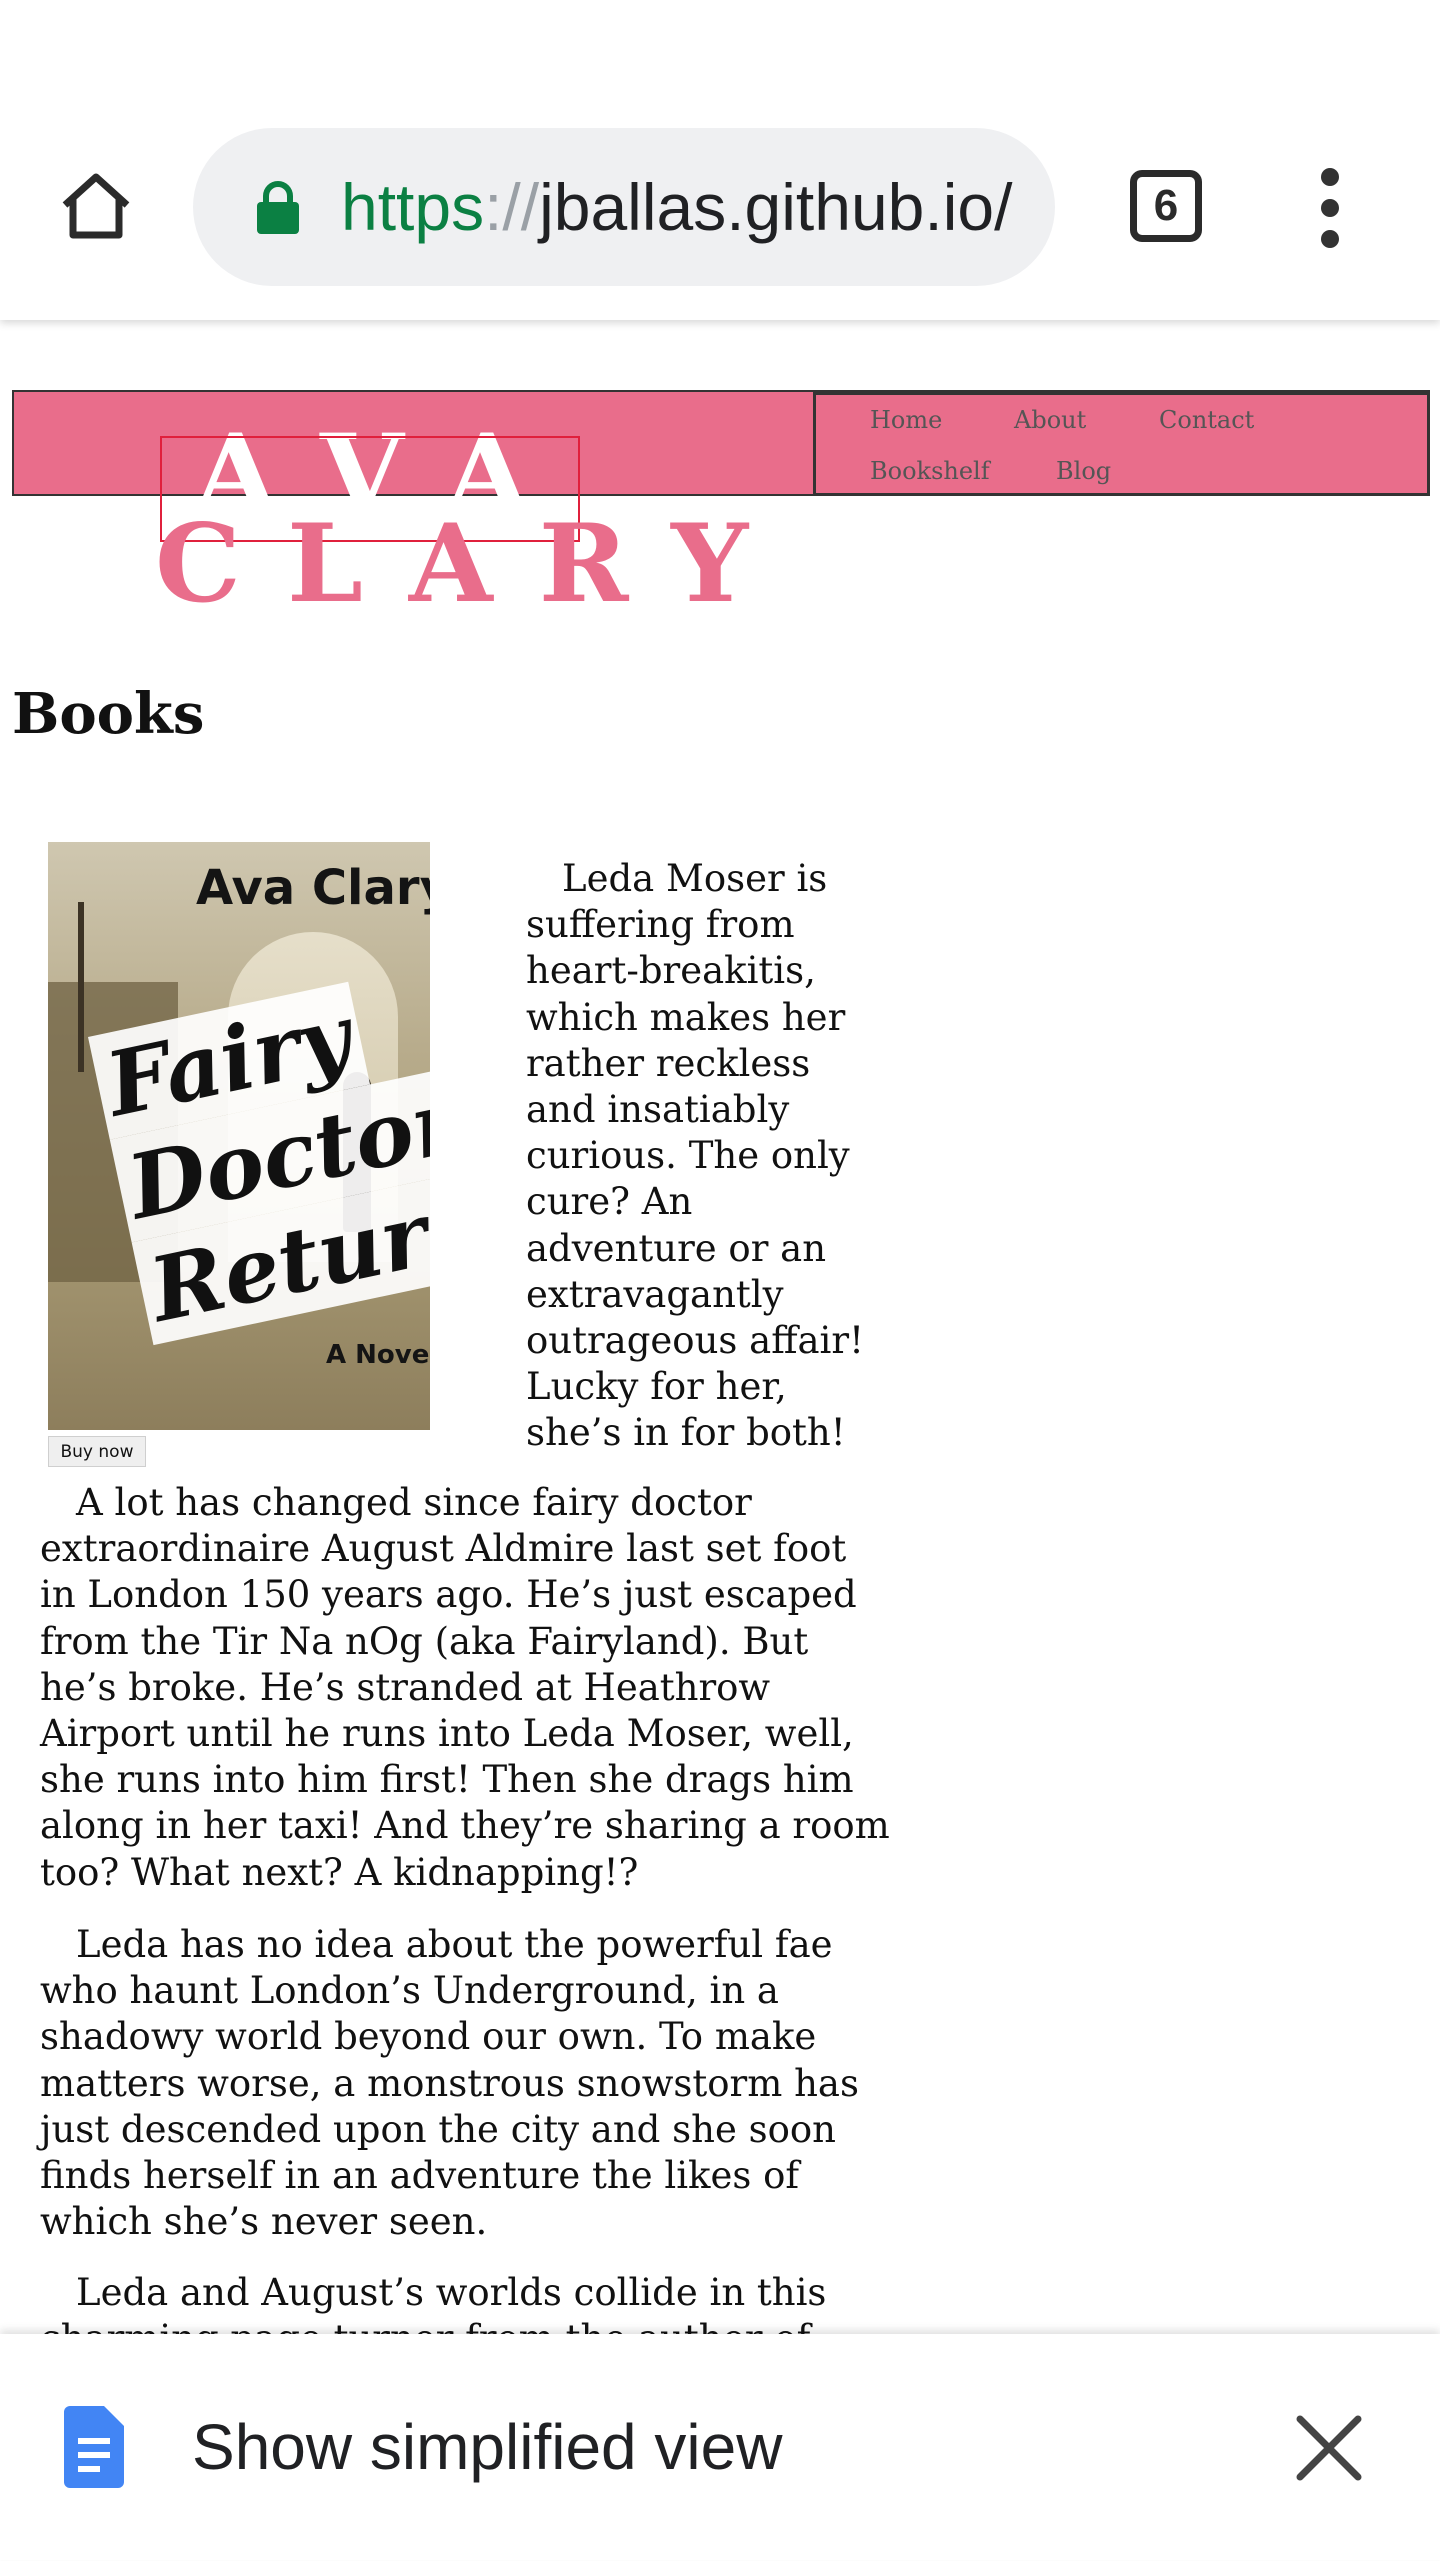 This screenshot has height=2561, width=1440. What do you see at coordinates (487, 2447) in the screenshot?
I see `show-simplified-view-link: Show simplified view` at bounding box center [487, 2447].